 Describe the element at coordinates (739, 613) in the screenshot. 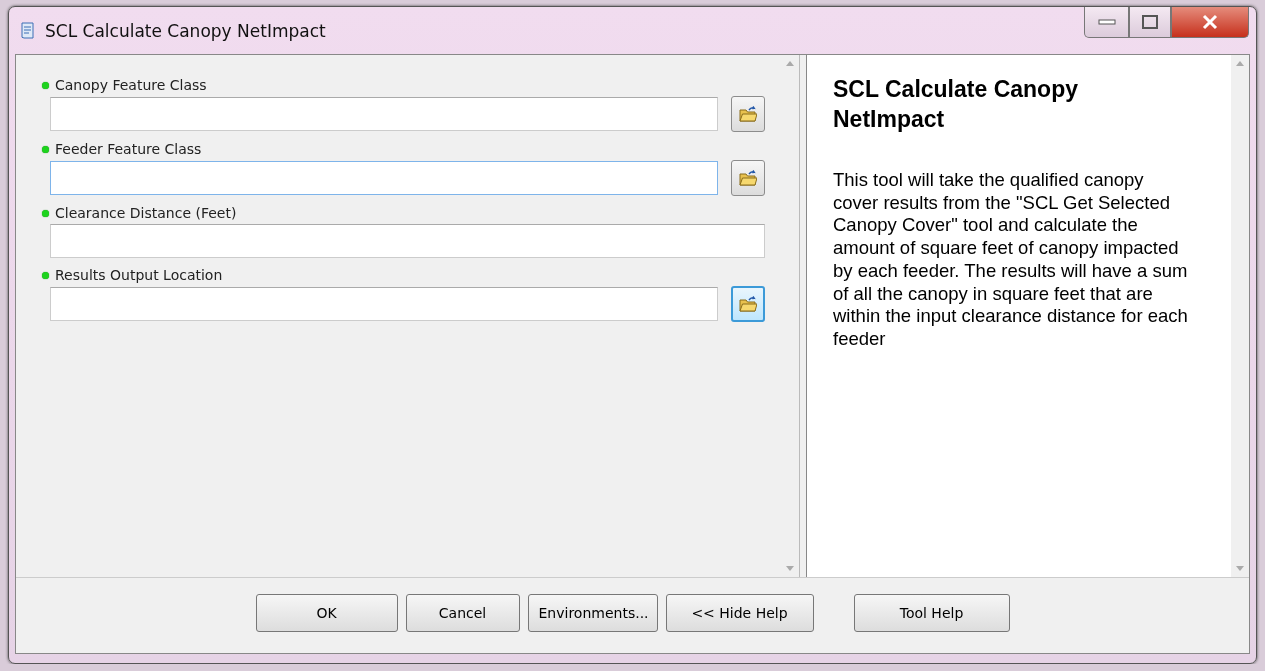

I see `dialog-button: << Hide Help` at that location.